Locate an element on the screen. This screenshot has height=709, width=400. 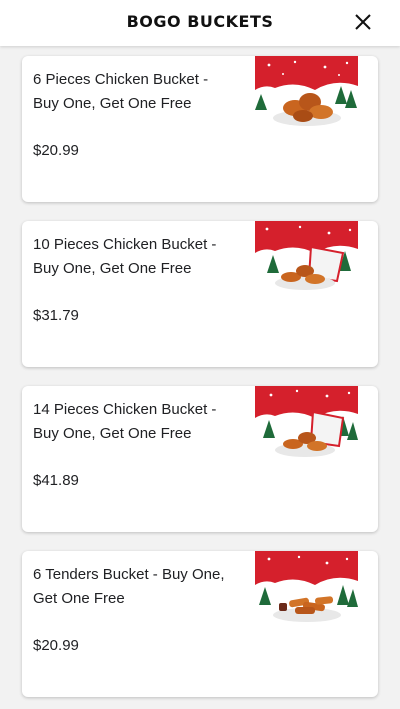
product-price: $41.89 is located at coordinates (56, 480).